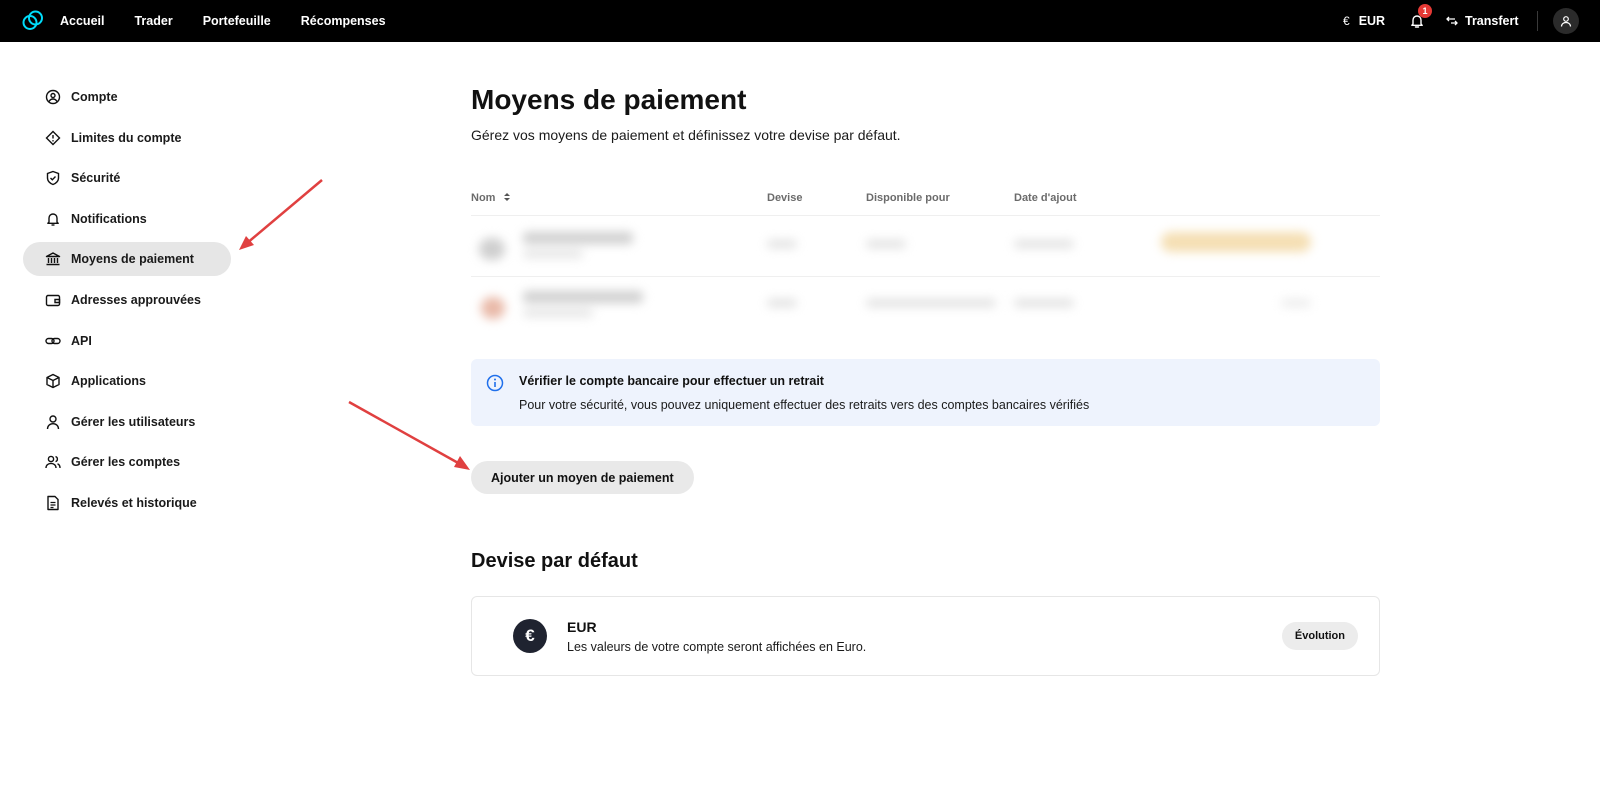 This screenshot has height=801, width=1600. Describe the element at coordinates (1319, 636) in the screenshot. I see `change-currency-button: Évolution` at that location.